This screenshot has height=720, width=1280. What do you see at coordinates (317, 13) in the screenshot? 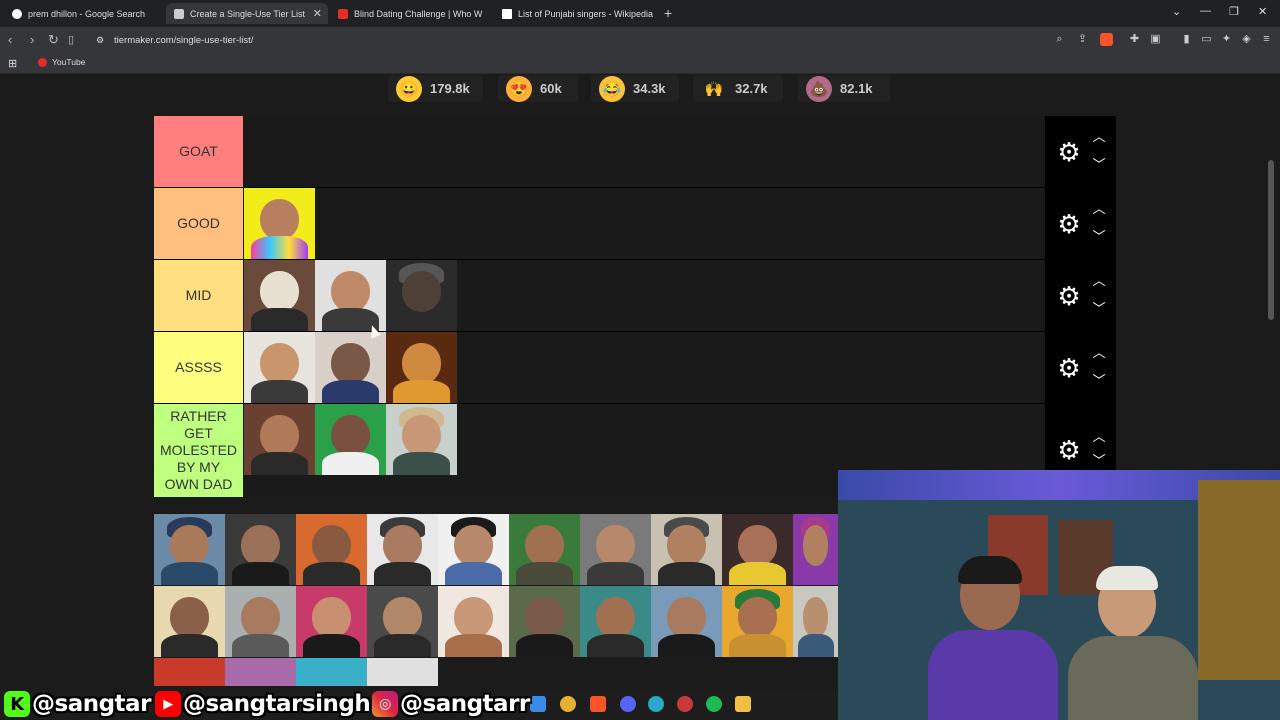
I see `close-tab-icon: ✕` at bounding box center [317, 13].